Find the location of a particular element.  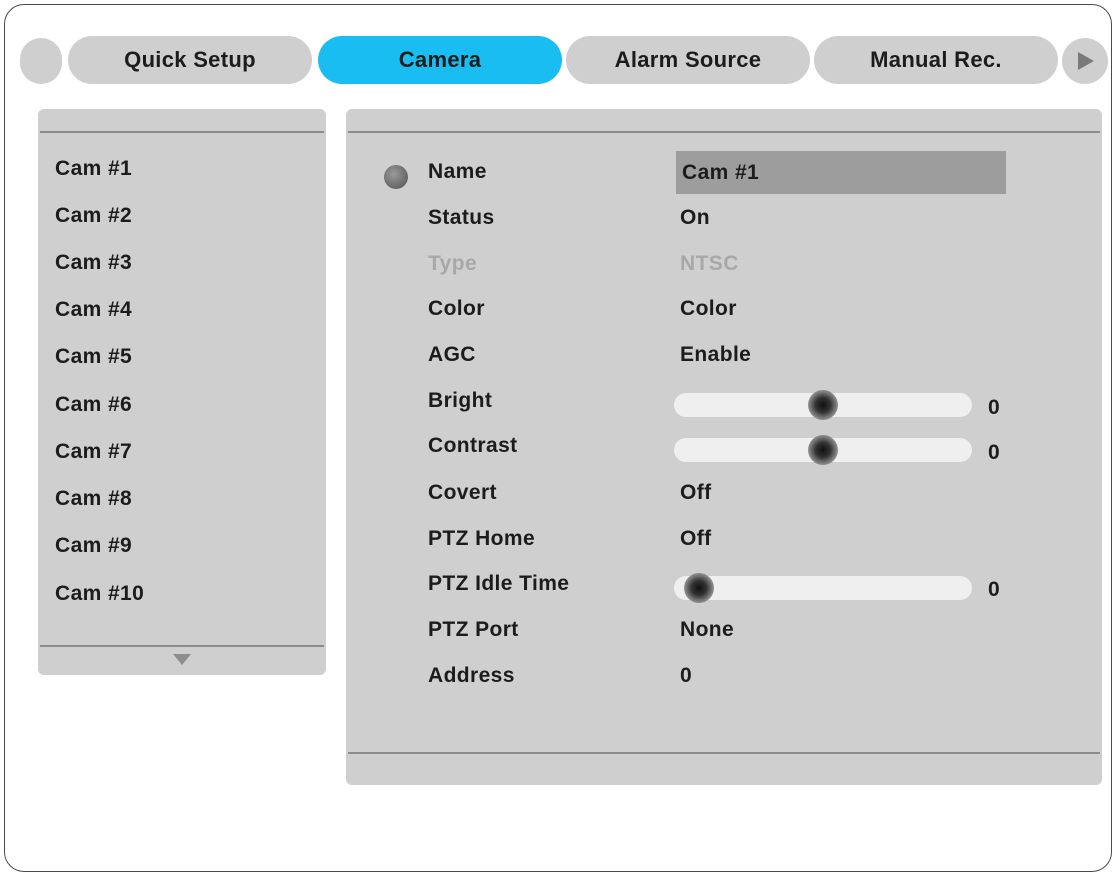

agc-label: AGC is located at coordinates (452, 354).